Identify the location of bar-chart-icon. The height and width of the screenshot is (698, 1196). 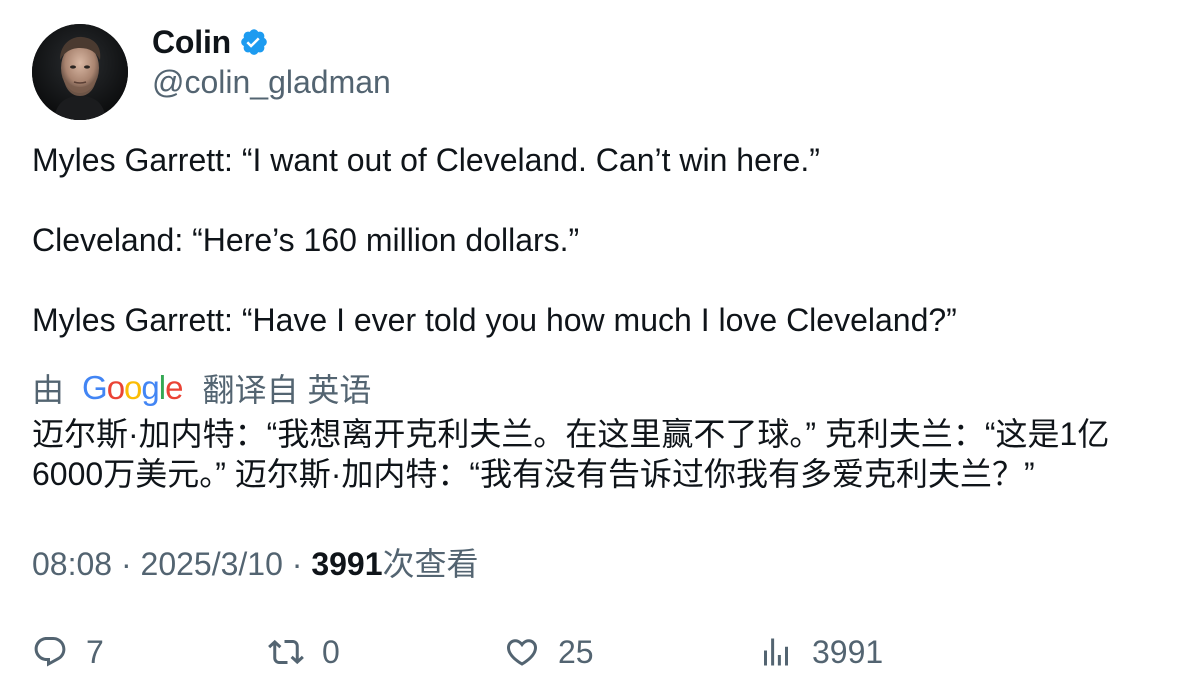
(776, 652).